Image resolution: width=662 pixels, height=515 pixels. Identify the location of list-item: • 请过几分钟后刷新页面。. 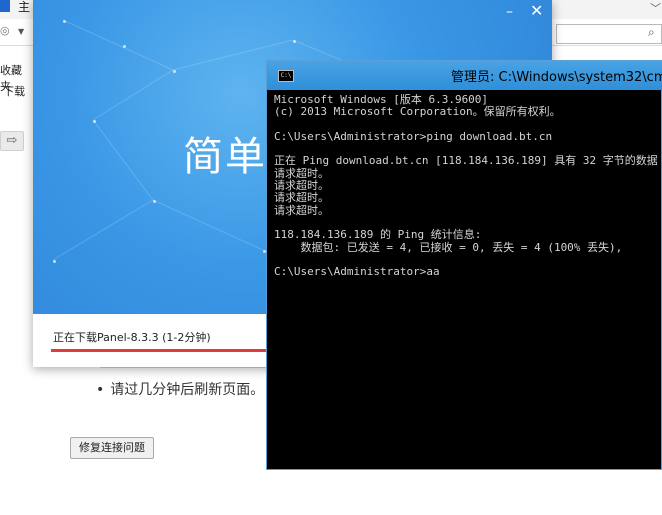
(180, 389).